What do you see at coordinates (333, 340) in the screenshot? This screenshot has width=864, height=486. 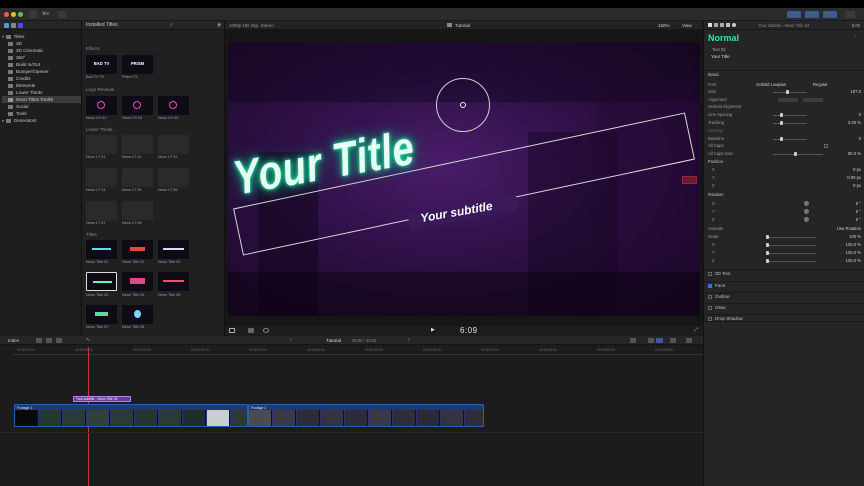 I see `timeline-project: Tutorial` at bounding box center [333, 340].